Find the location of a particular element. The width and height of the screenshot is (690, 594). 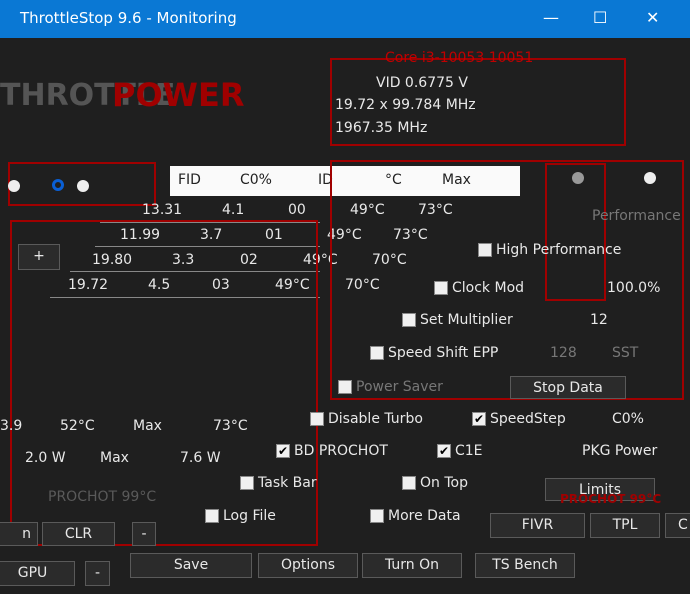

fivr-button: FIVR is located at coordinates (537, 525).